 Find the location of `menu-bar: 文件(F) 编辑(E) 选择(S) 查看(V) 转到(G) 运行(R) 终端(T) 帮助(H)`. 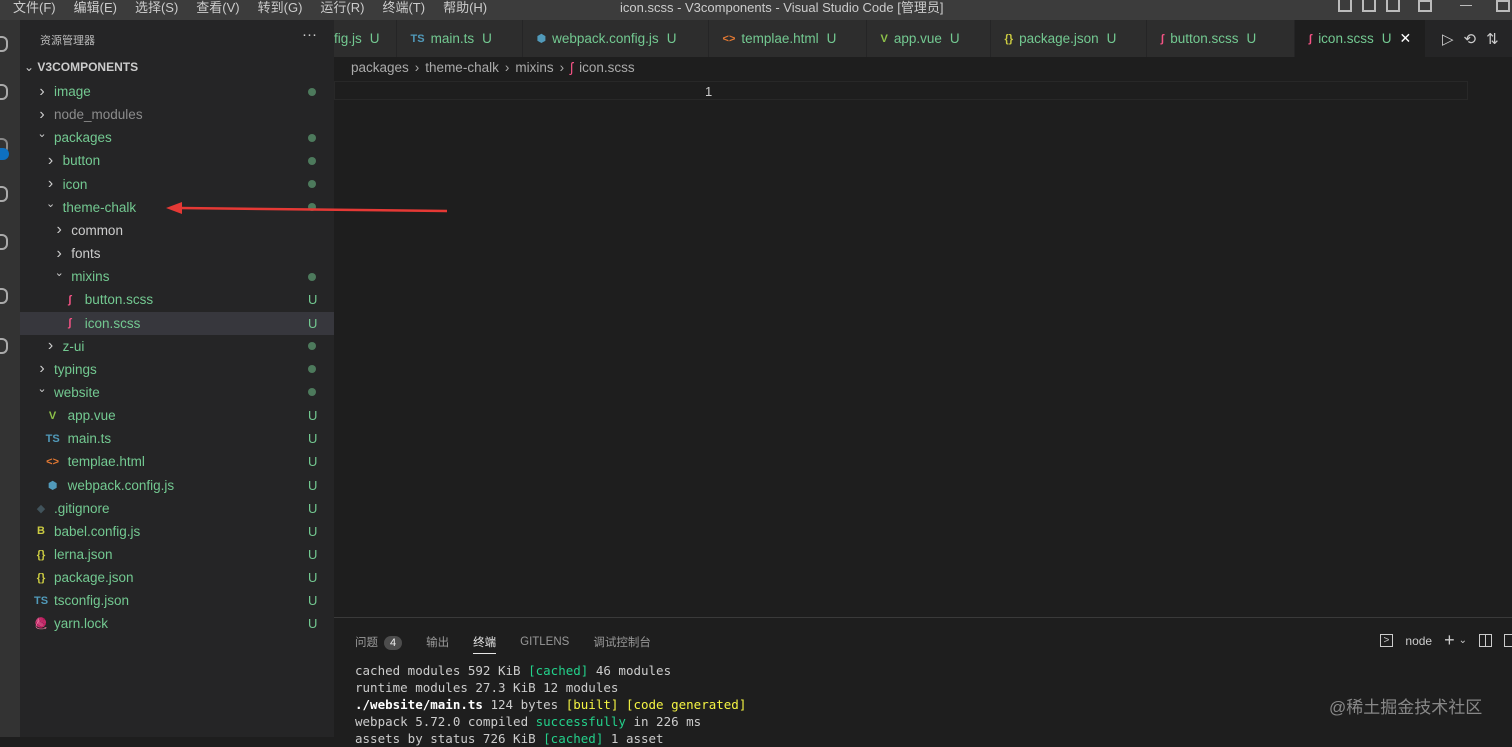

menu-bar: 文件(F) 编辑(E) 选择(S) 查看(V) 转到(G) 运行(R) 终端(T) 帮助(H) is located at coordinates (250, 8).